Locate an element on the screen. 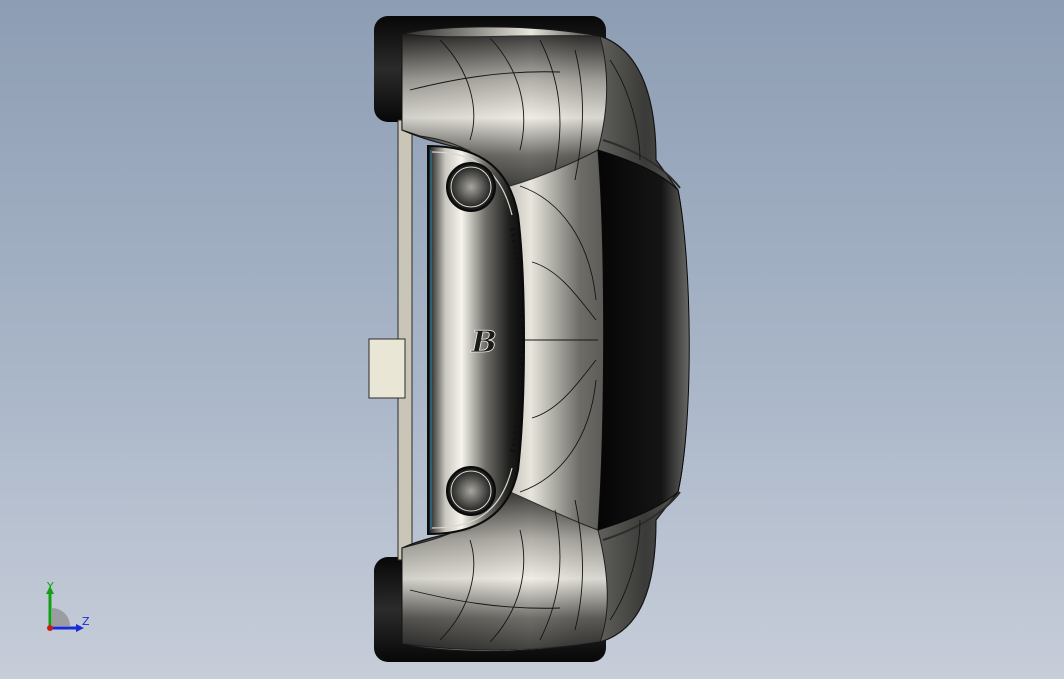  orientation-triad: Y Z is located at coordinates (70, 608).